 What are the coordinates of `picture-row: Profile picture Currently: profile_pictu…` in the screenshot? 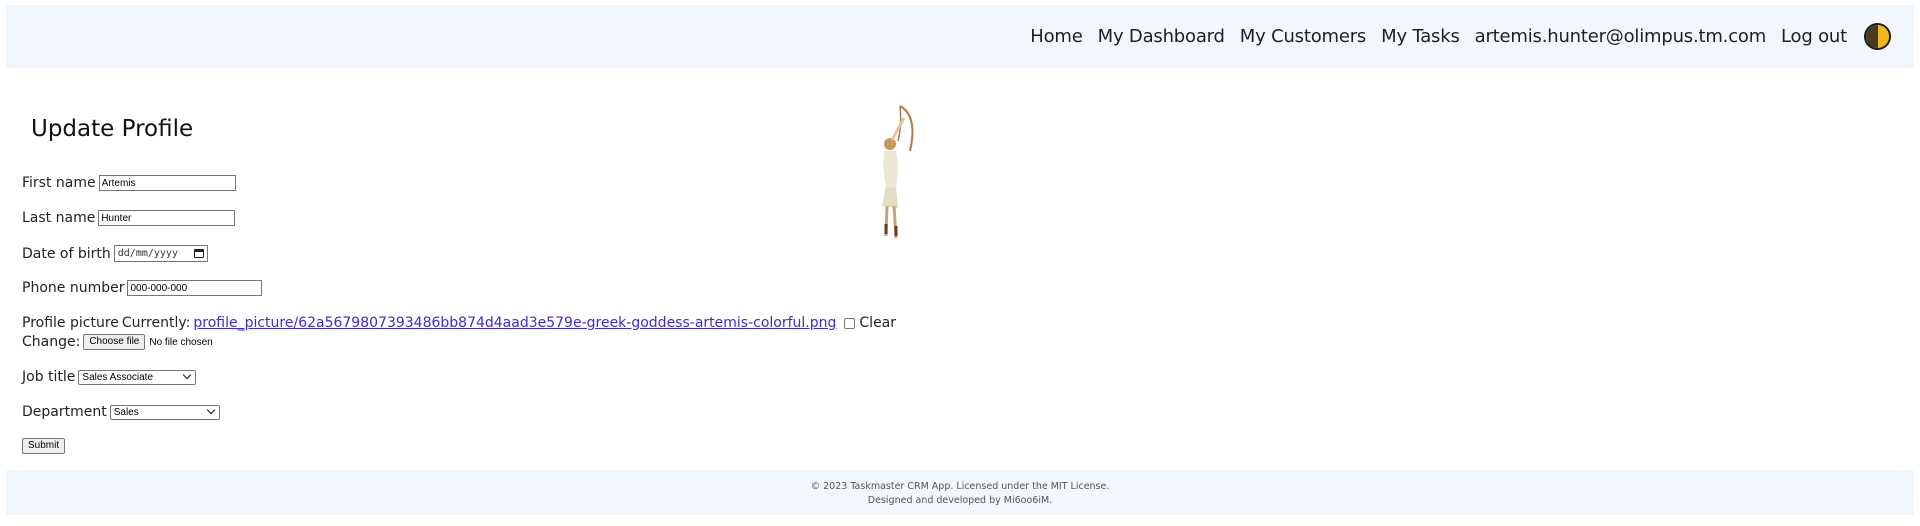 It's located at (459, 323).